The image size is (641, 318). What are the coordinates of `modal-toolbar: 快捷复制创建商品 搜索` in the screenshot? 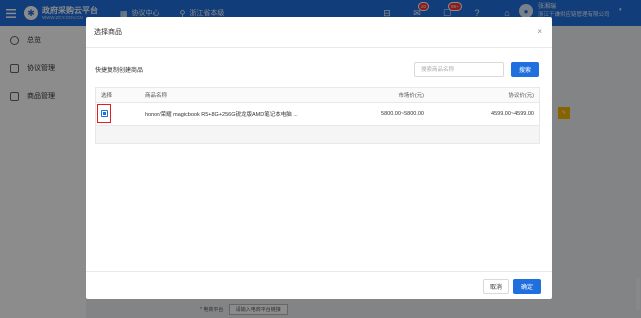 It's located at (319, 69).